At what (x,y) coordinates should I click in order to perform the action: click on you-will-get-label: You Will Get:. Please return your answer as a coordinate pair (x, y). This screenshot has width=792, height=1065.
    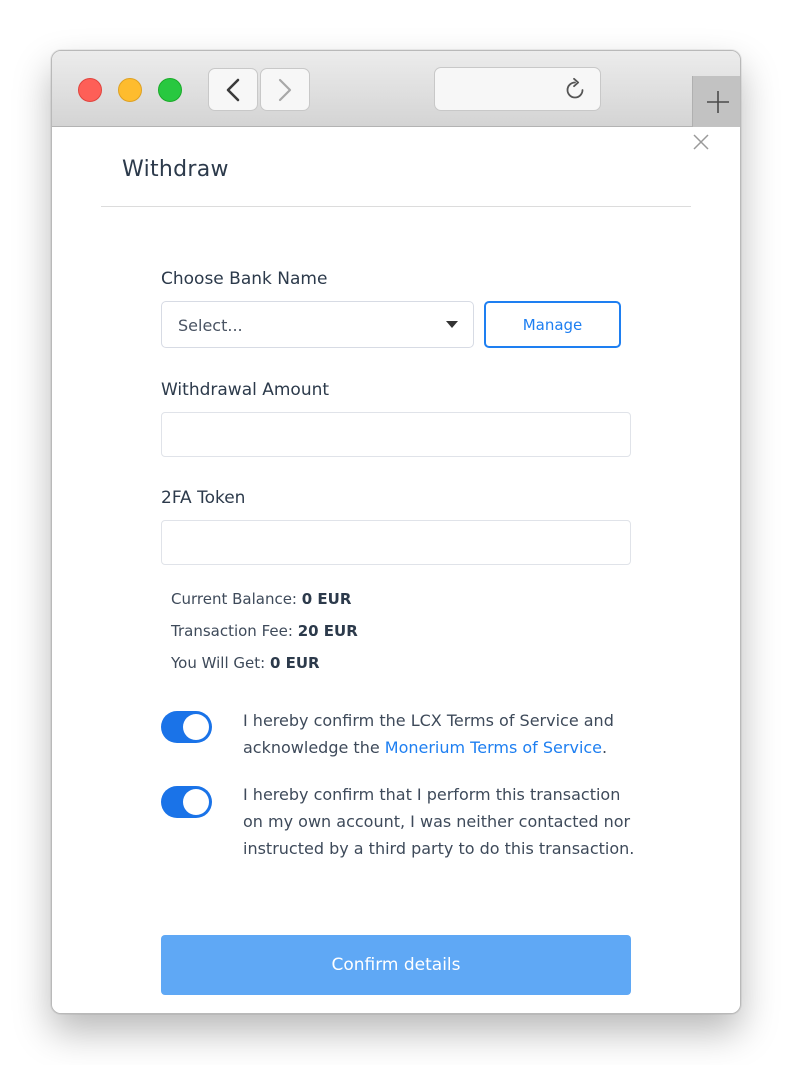
    Looking at the image, I should click on (218, 663).